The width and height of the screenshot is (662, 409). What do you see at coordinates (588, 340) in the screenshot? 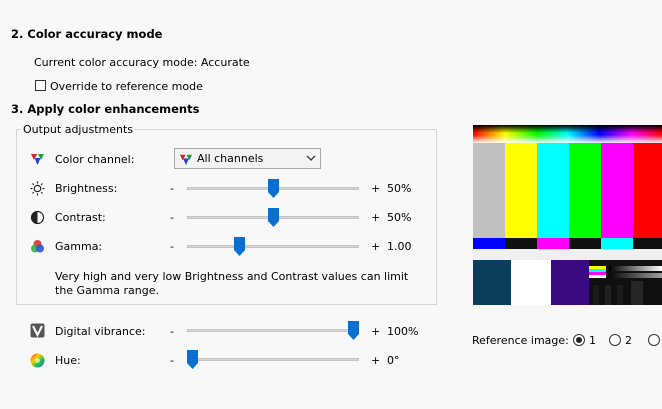
I see `reference-image-radio-1: 1` at bounding box center [588, 340].